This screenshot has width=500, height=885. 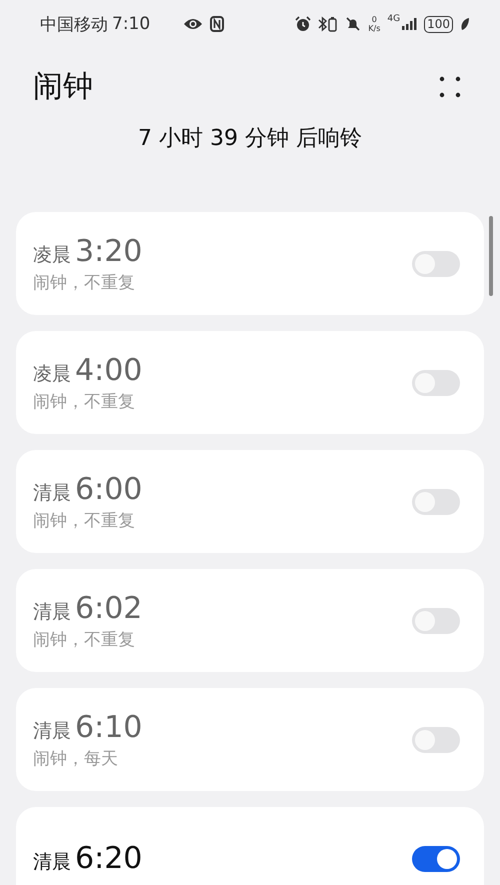 What do you see at coordinates (250, 263) in the screenshot?
I see `alarm-card: 凌晨 3:20 闹钟，不重复` at bounding box center [250, 263].